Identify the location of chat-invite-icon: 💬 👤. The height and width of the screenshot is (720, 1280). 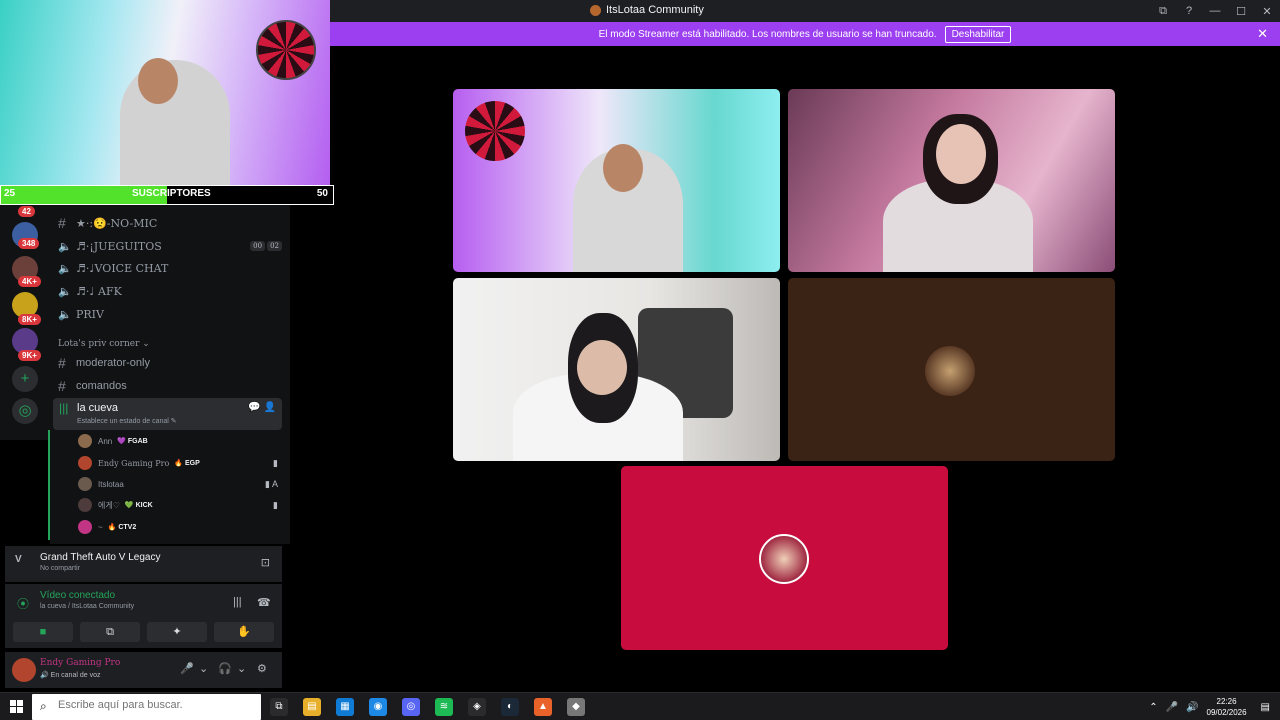
(262, 407).